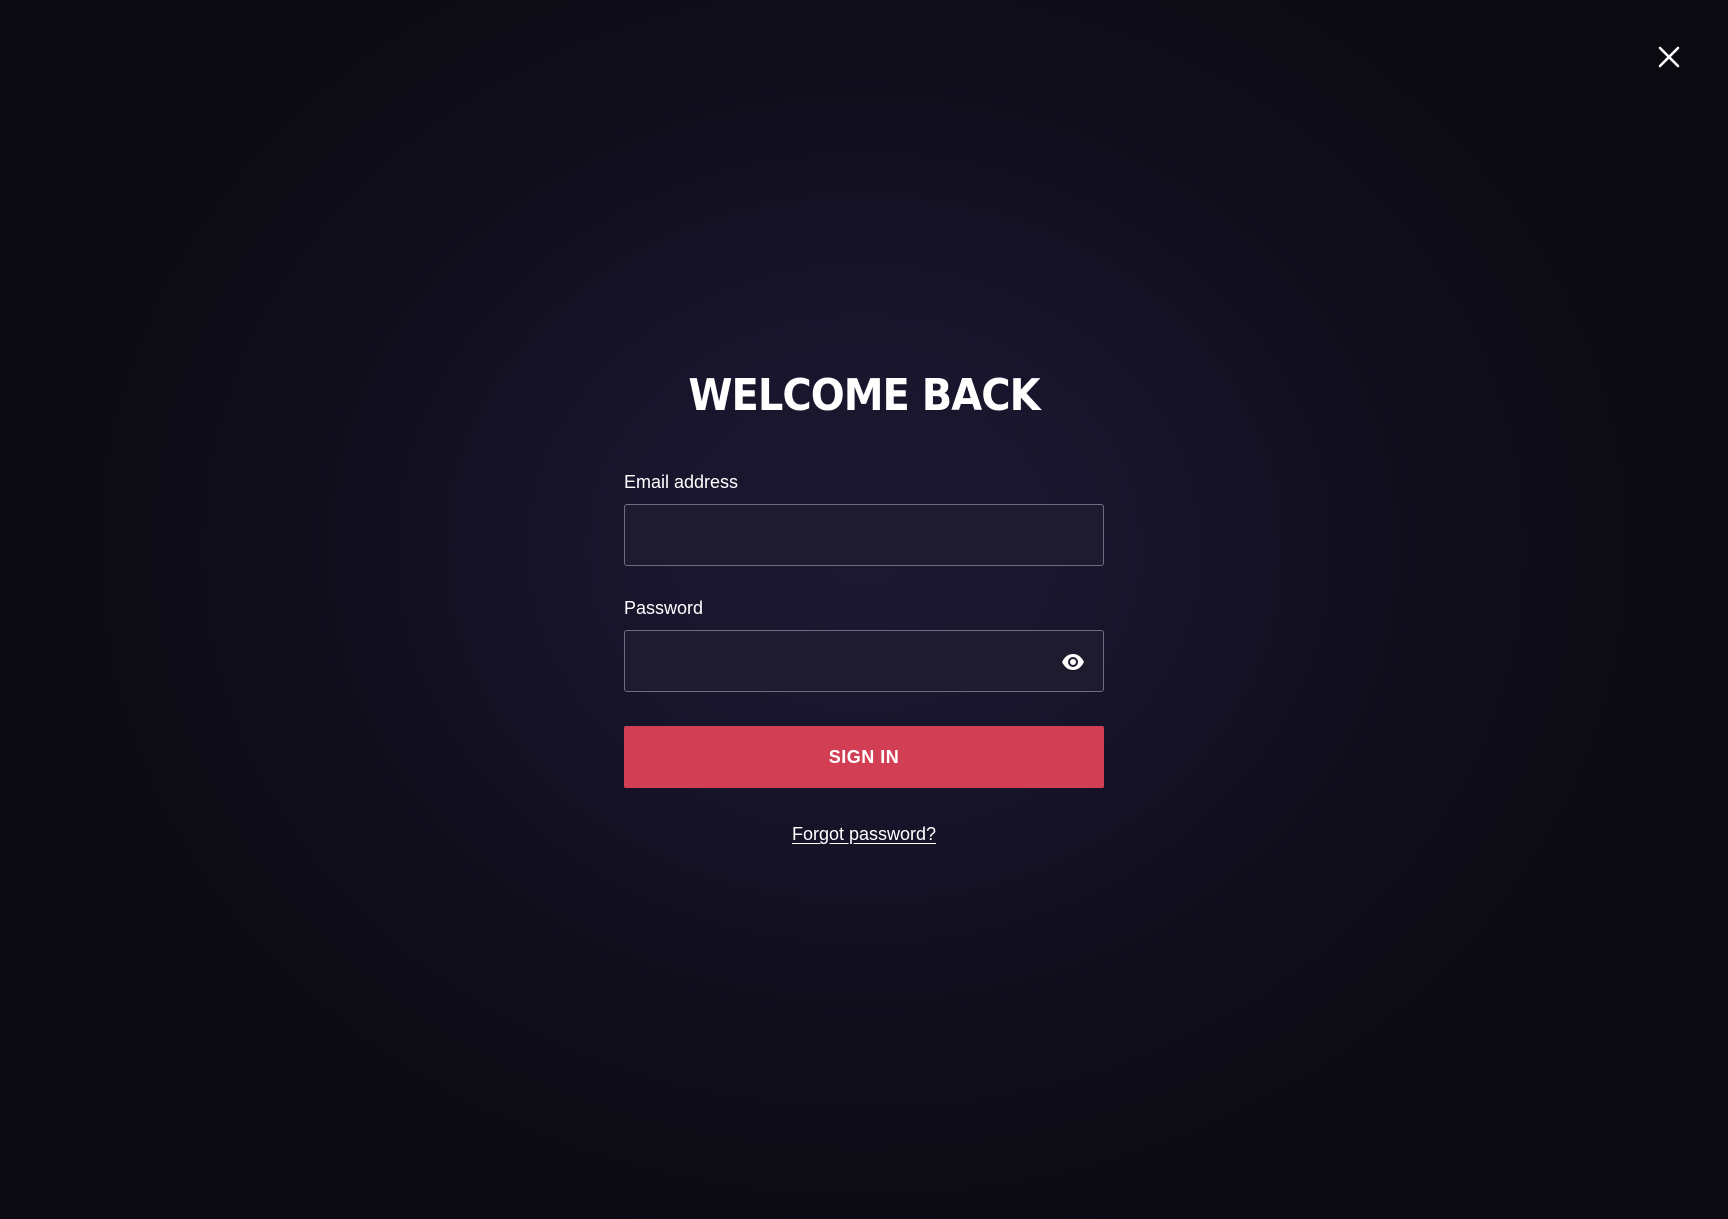  I want to click on forgot-password-link: Forgot password?, so click(864, 834).